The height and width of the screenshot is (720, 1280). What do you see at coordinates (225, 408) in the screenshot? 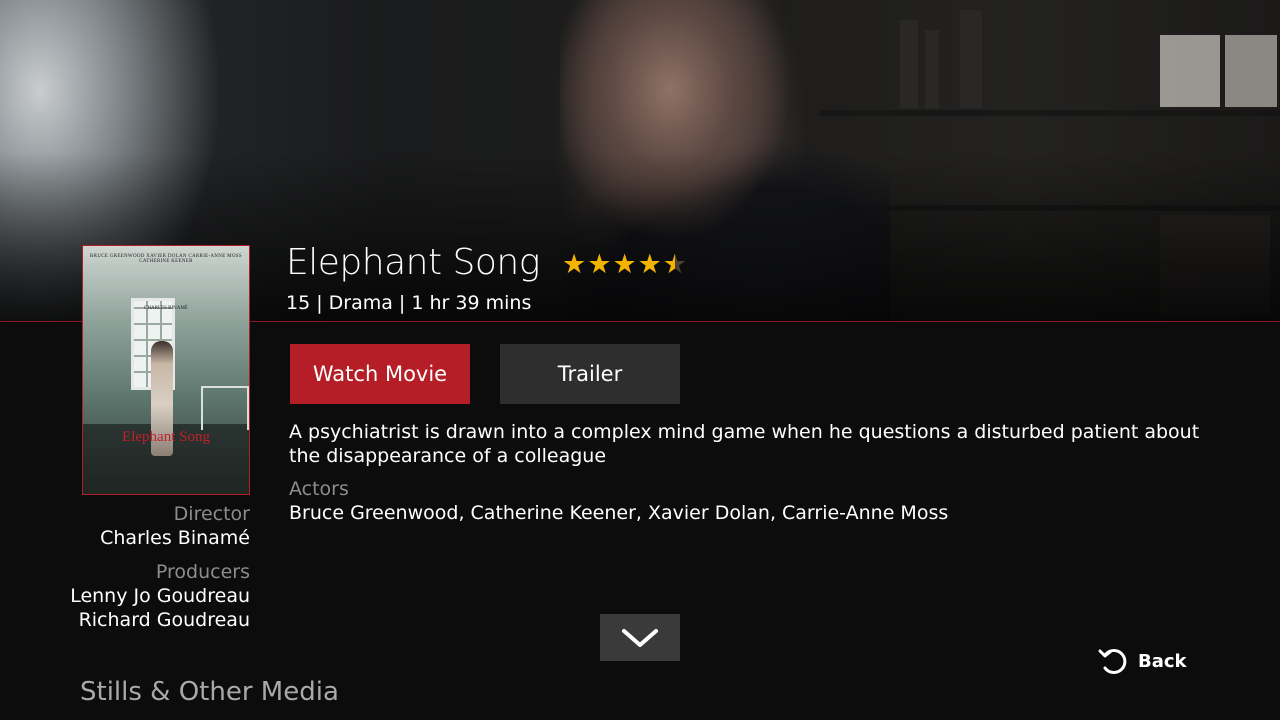
I see `poster-bed` at bounding box center [225, 408].